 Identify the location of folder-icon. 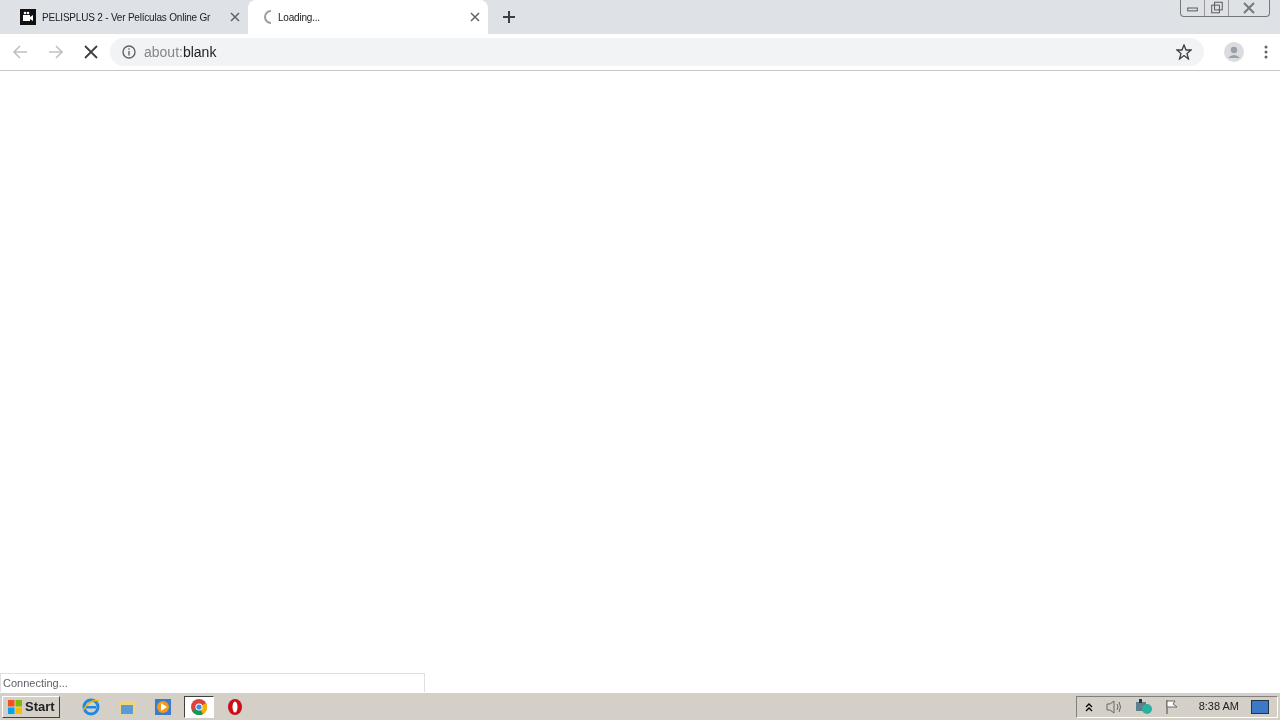
(126, 706).